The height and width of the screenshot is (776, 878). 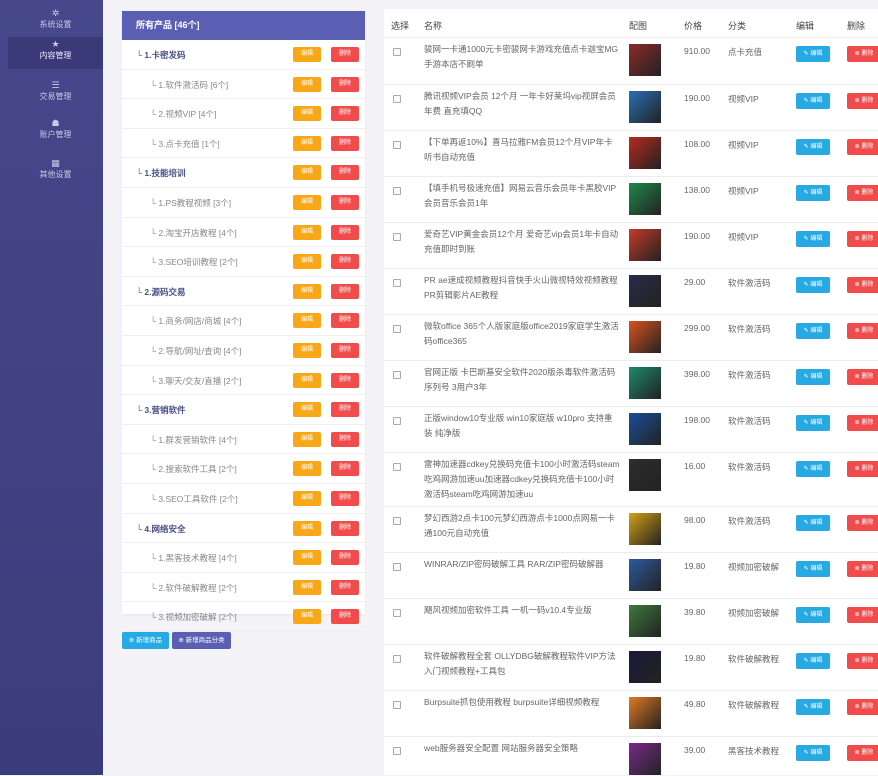 What do you see at coordinates (695, 466) in the screenshot?
I see `product-price: 16.00` at bounding box center [695, 466].